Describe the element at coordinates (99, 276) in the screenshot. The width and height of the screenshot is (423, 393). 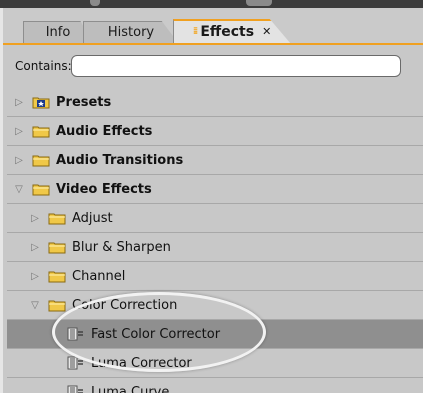
I see `tree-item-label: Channel` at that location.